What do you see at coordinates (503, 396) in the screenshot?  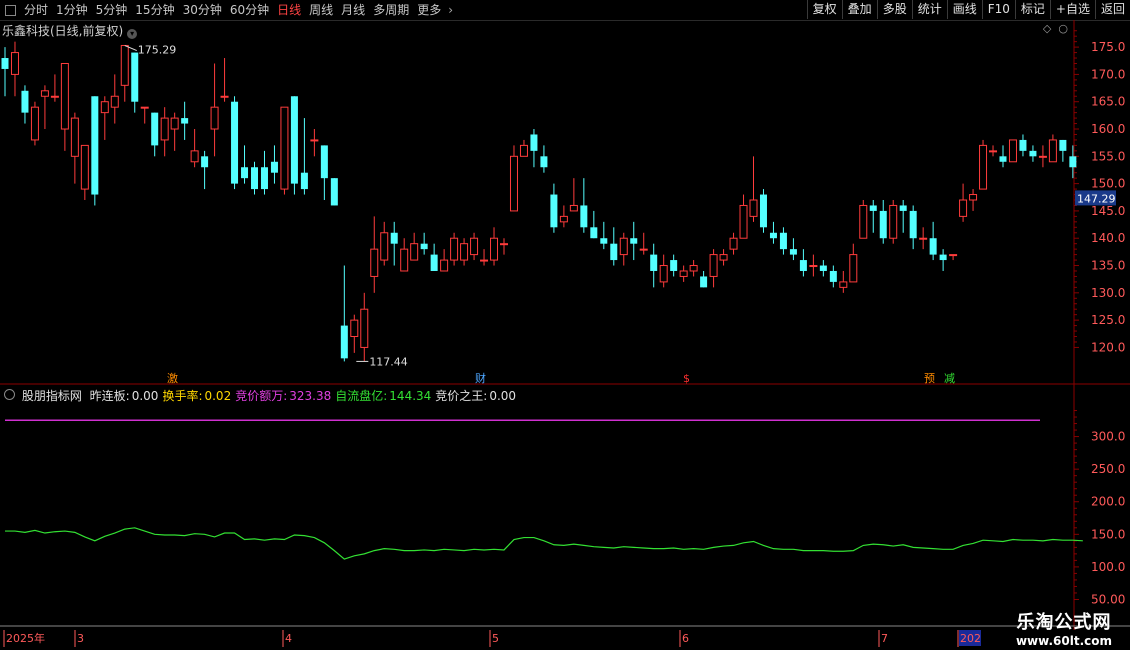 I see `indicator-value-4: 0.00` at bounding box center [503, 396].